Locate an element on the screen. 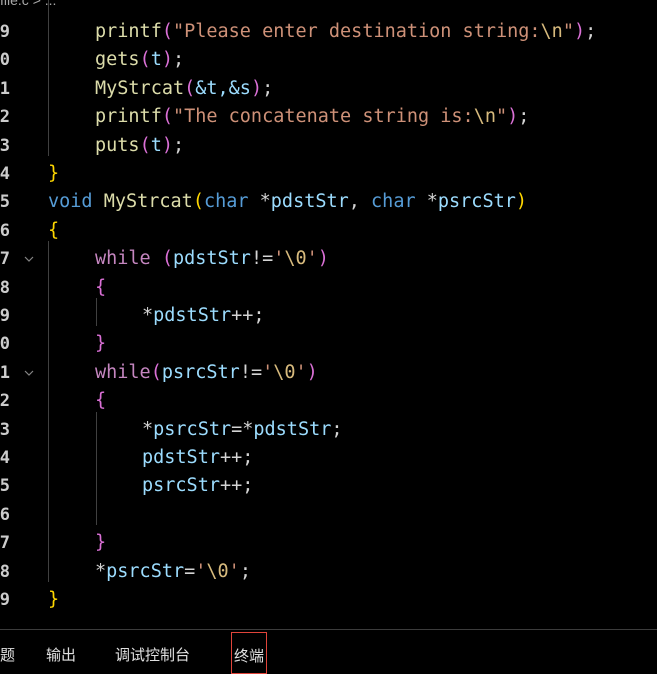 This screenshot has height=674, width=657. code-text: gets(t); is located at coordinates (139, 60).